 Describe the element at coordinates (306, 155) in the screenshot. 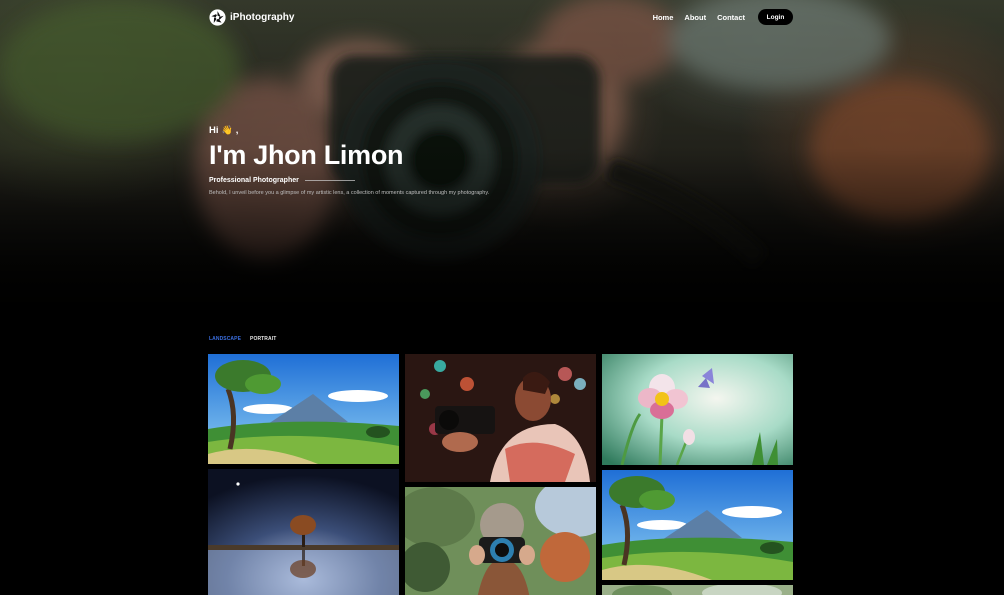

I see `hero-name: I'm Jhon Limon` at that location.